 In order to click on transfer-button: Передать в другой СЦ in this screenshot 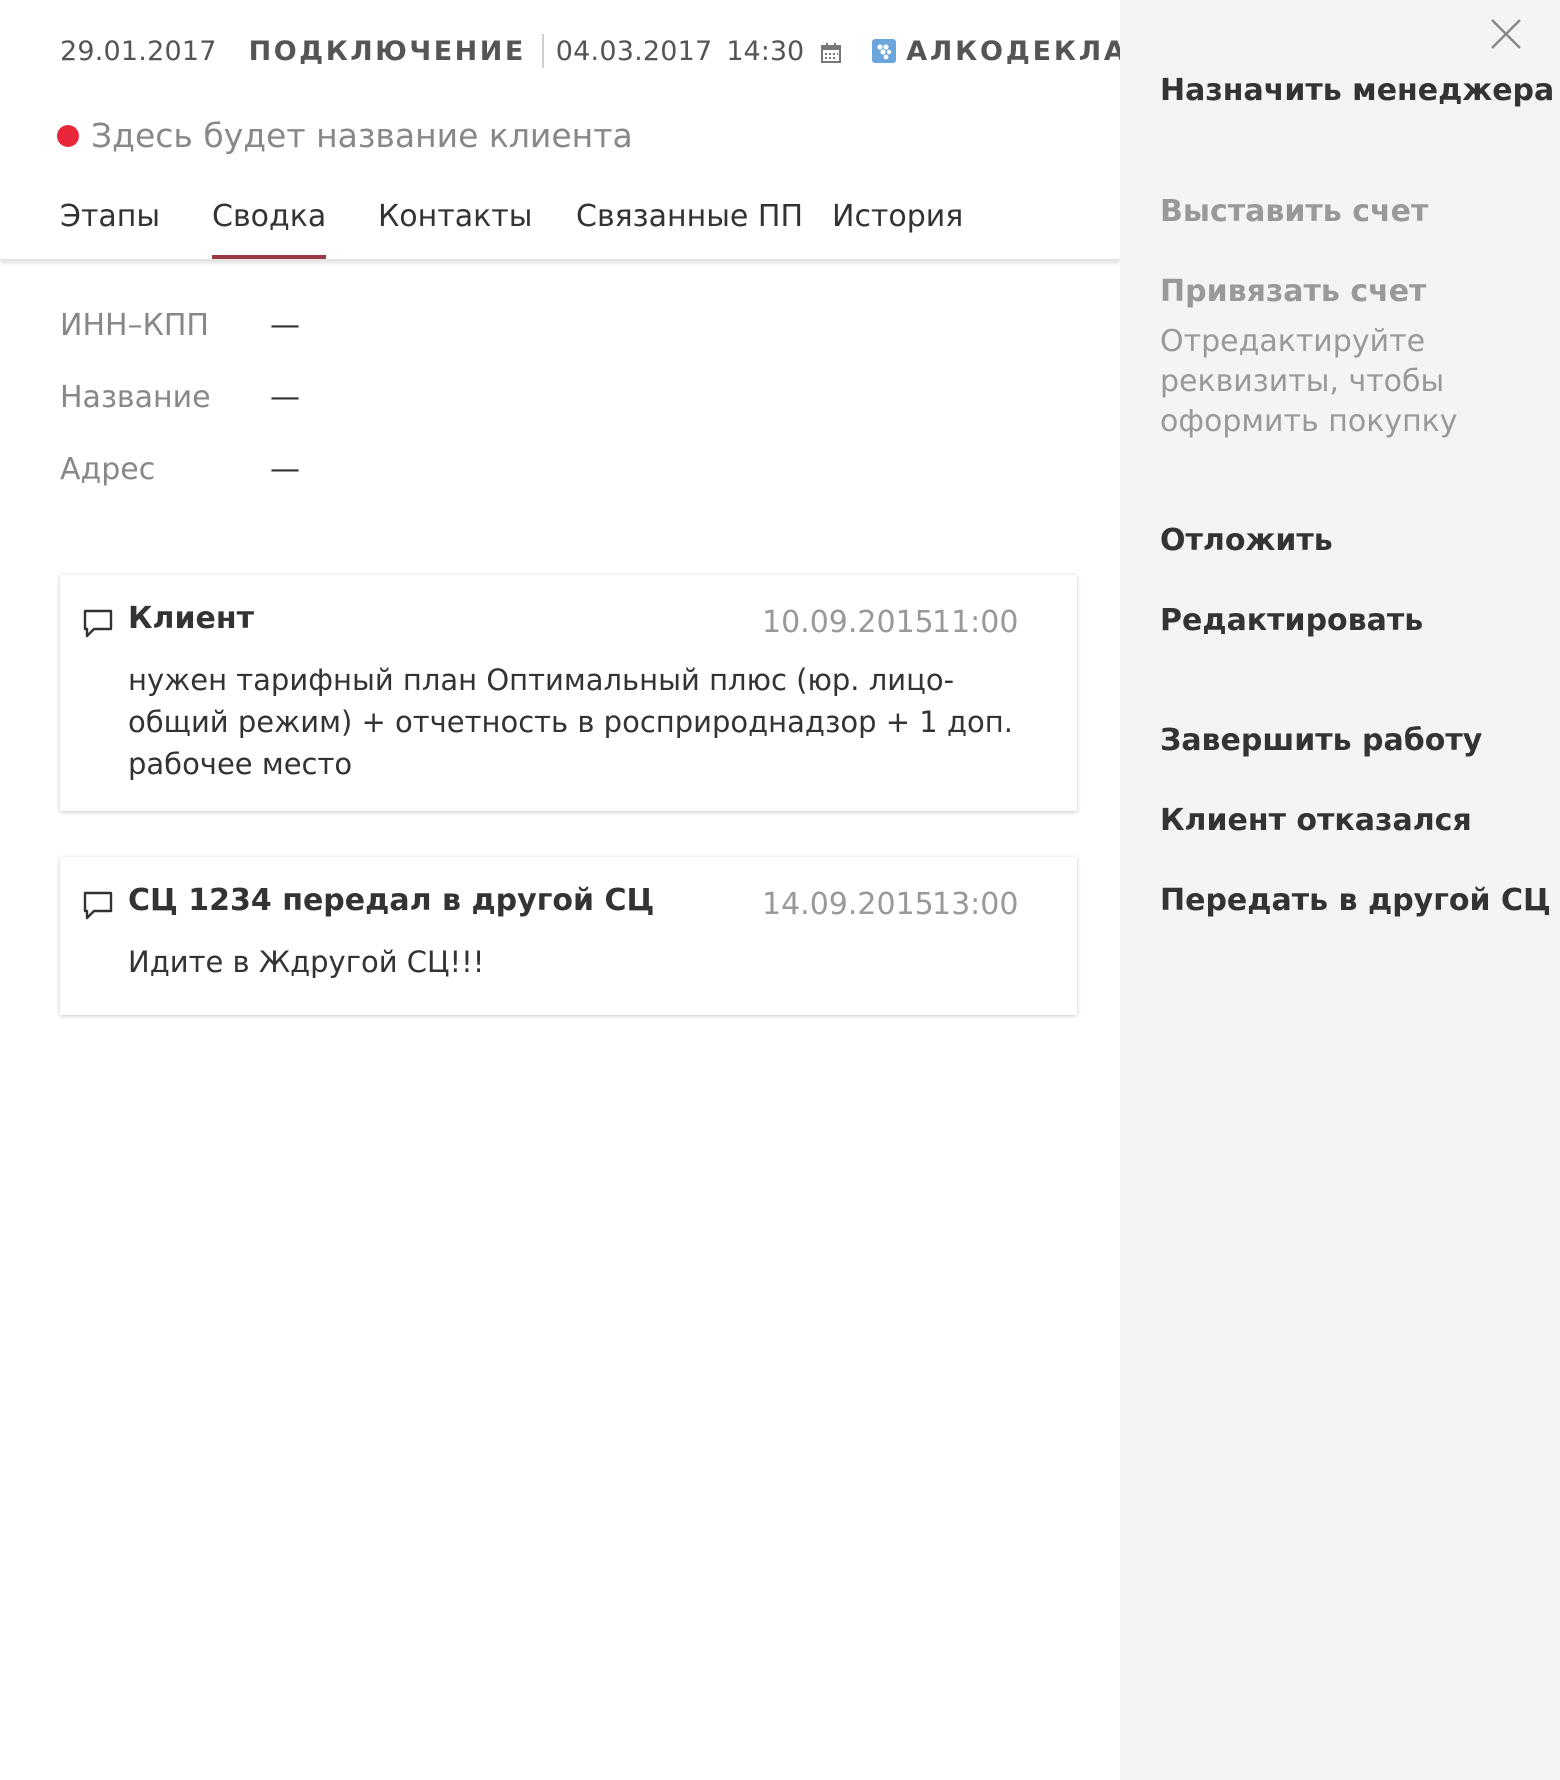, I will do `click(1355, 900)`.